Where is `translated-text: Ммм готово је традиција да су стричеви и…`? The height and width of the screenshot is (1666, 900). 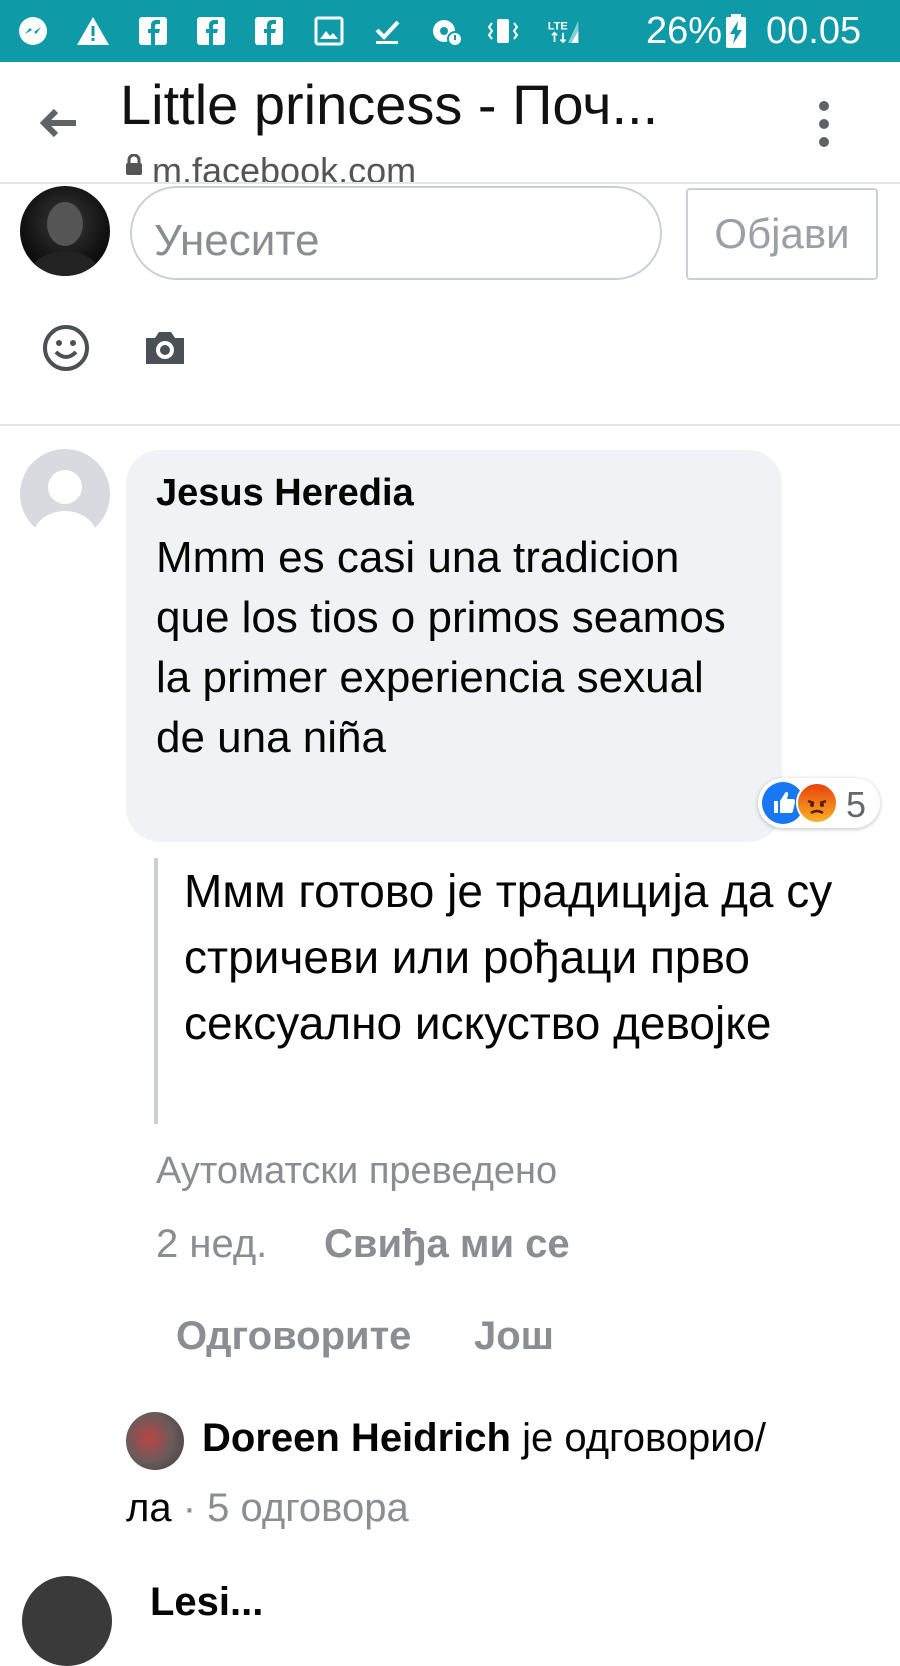
translated-text: Ммм готово је традиција да су стричеви и… is located at coordinates (508, 957).